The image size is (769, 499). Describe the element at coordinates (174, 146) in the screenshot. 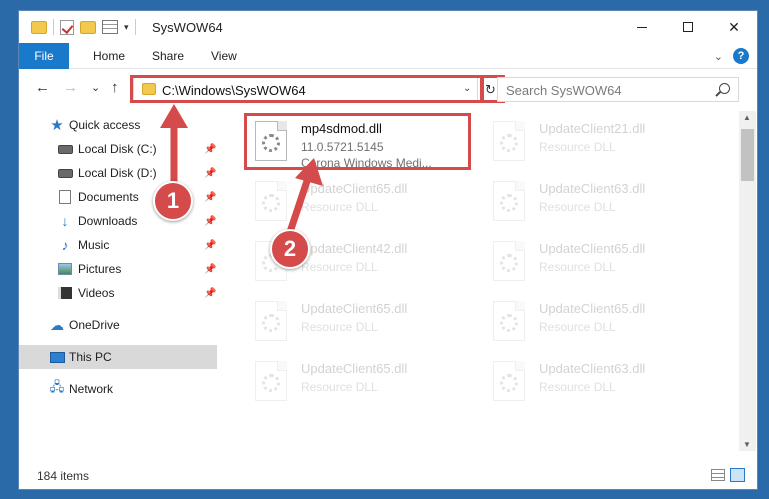

I see `step-1-arrow` at that location.